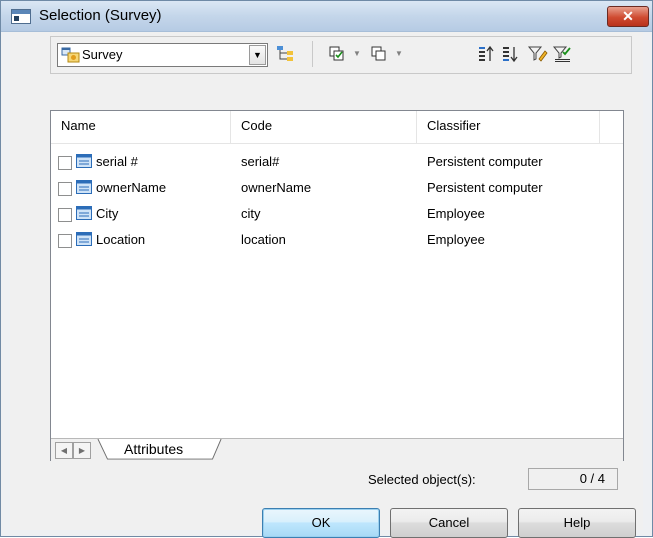 The image size is (653, 538). I want to click on row-code: serial#, so click(260, 161).